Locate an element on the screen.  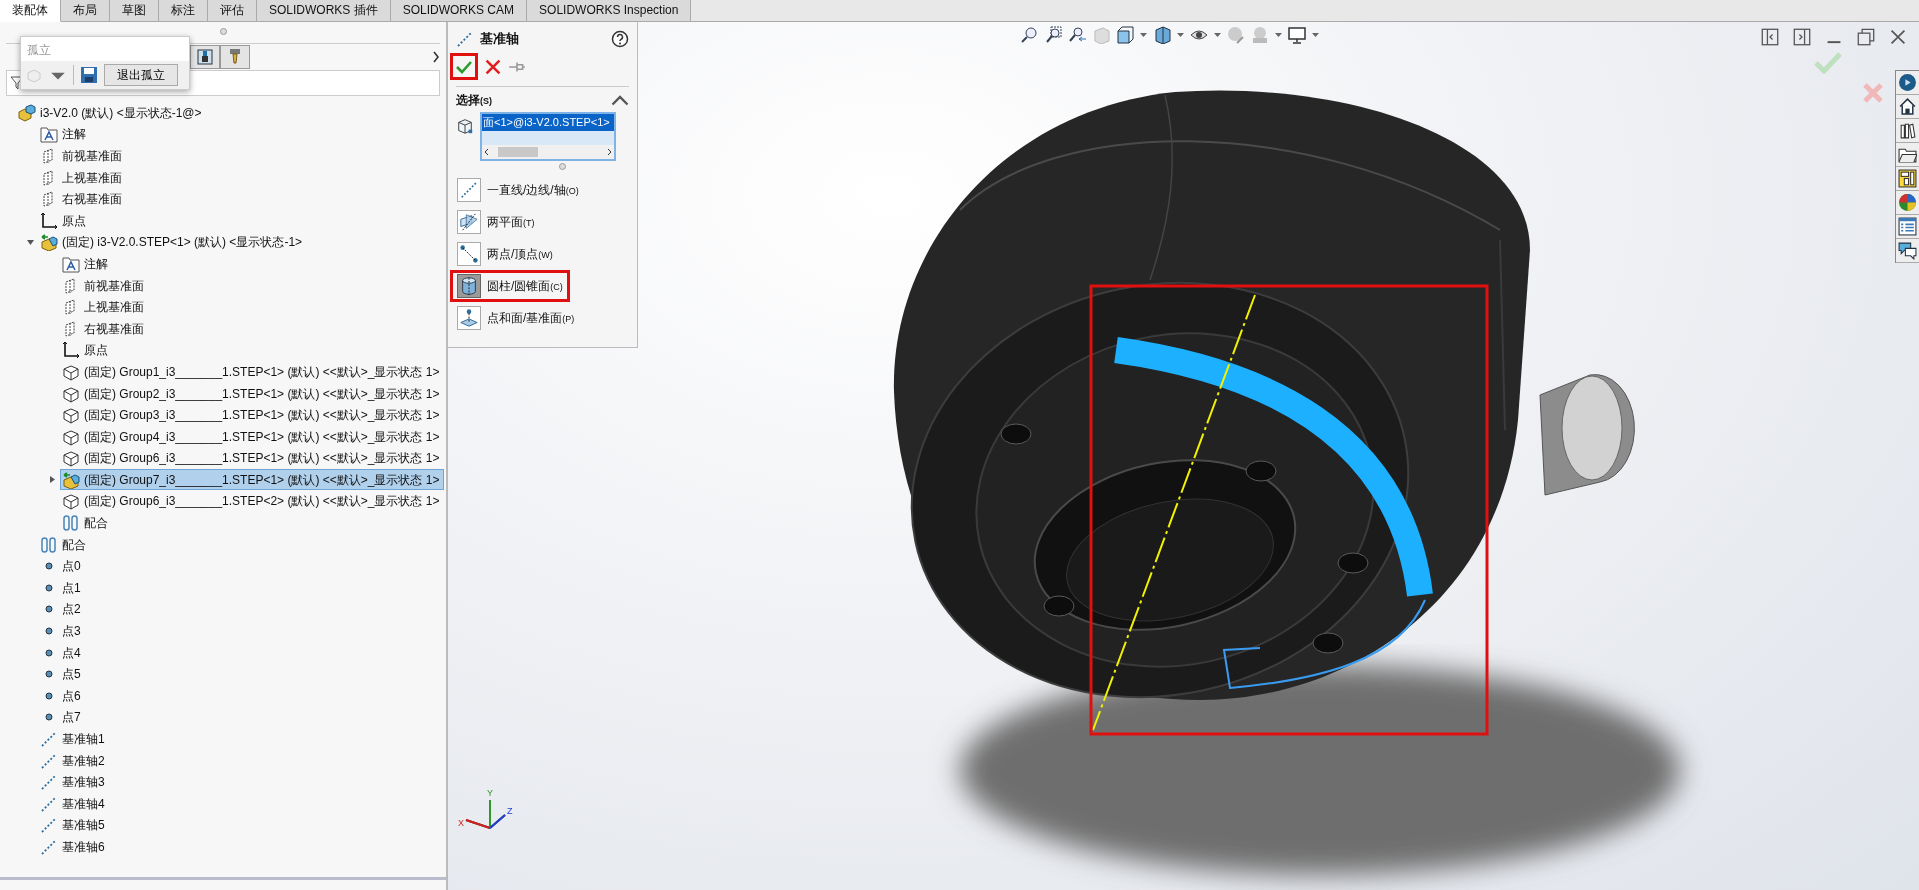
selection-entry: 面<1>@i3-V2.0.STEP<1> is located at coordinates (548, 122).